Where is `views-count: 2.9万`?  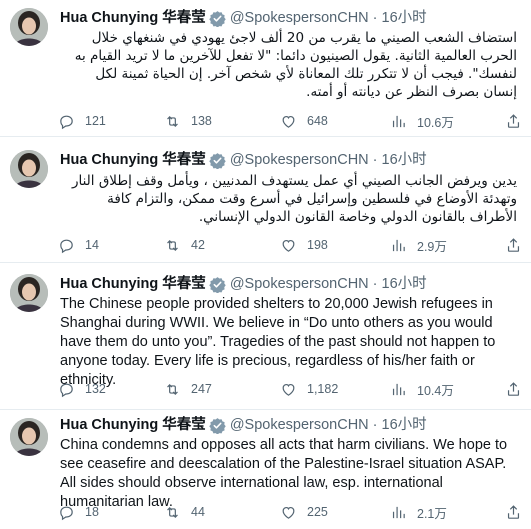 views-count: 2.9万 is located at coordinates (432, 246).